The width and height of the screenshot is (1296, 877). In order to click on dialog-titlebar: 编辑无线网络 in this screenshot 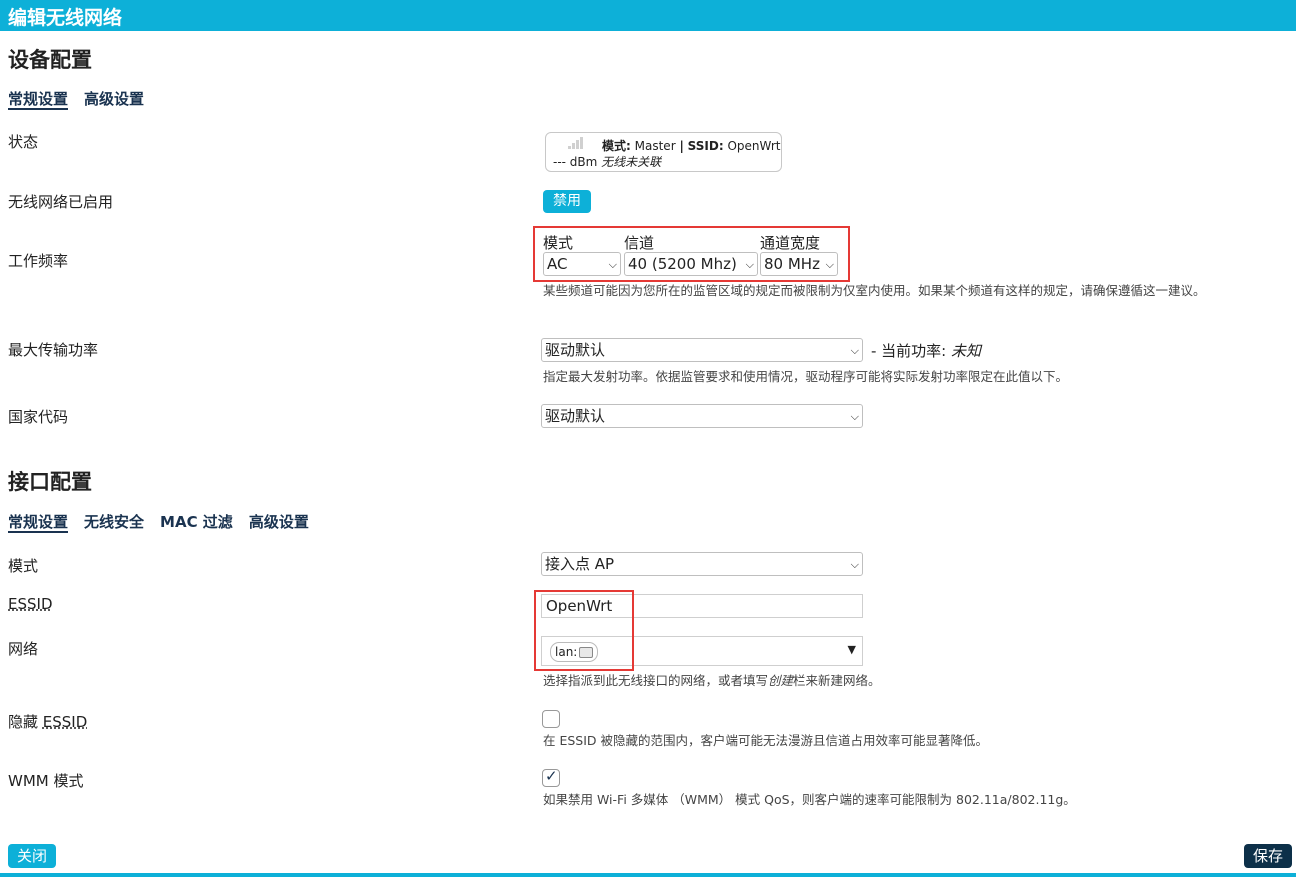, I will do `click(648, 15)`.